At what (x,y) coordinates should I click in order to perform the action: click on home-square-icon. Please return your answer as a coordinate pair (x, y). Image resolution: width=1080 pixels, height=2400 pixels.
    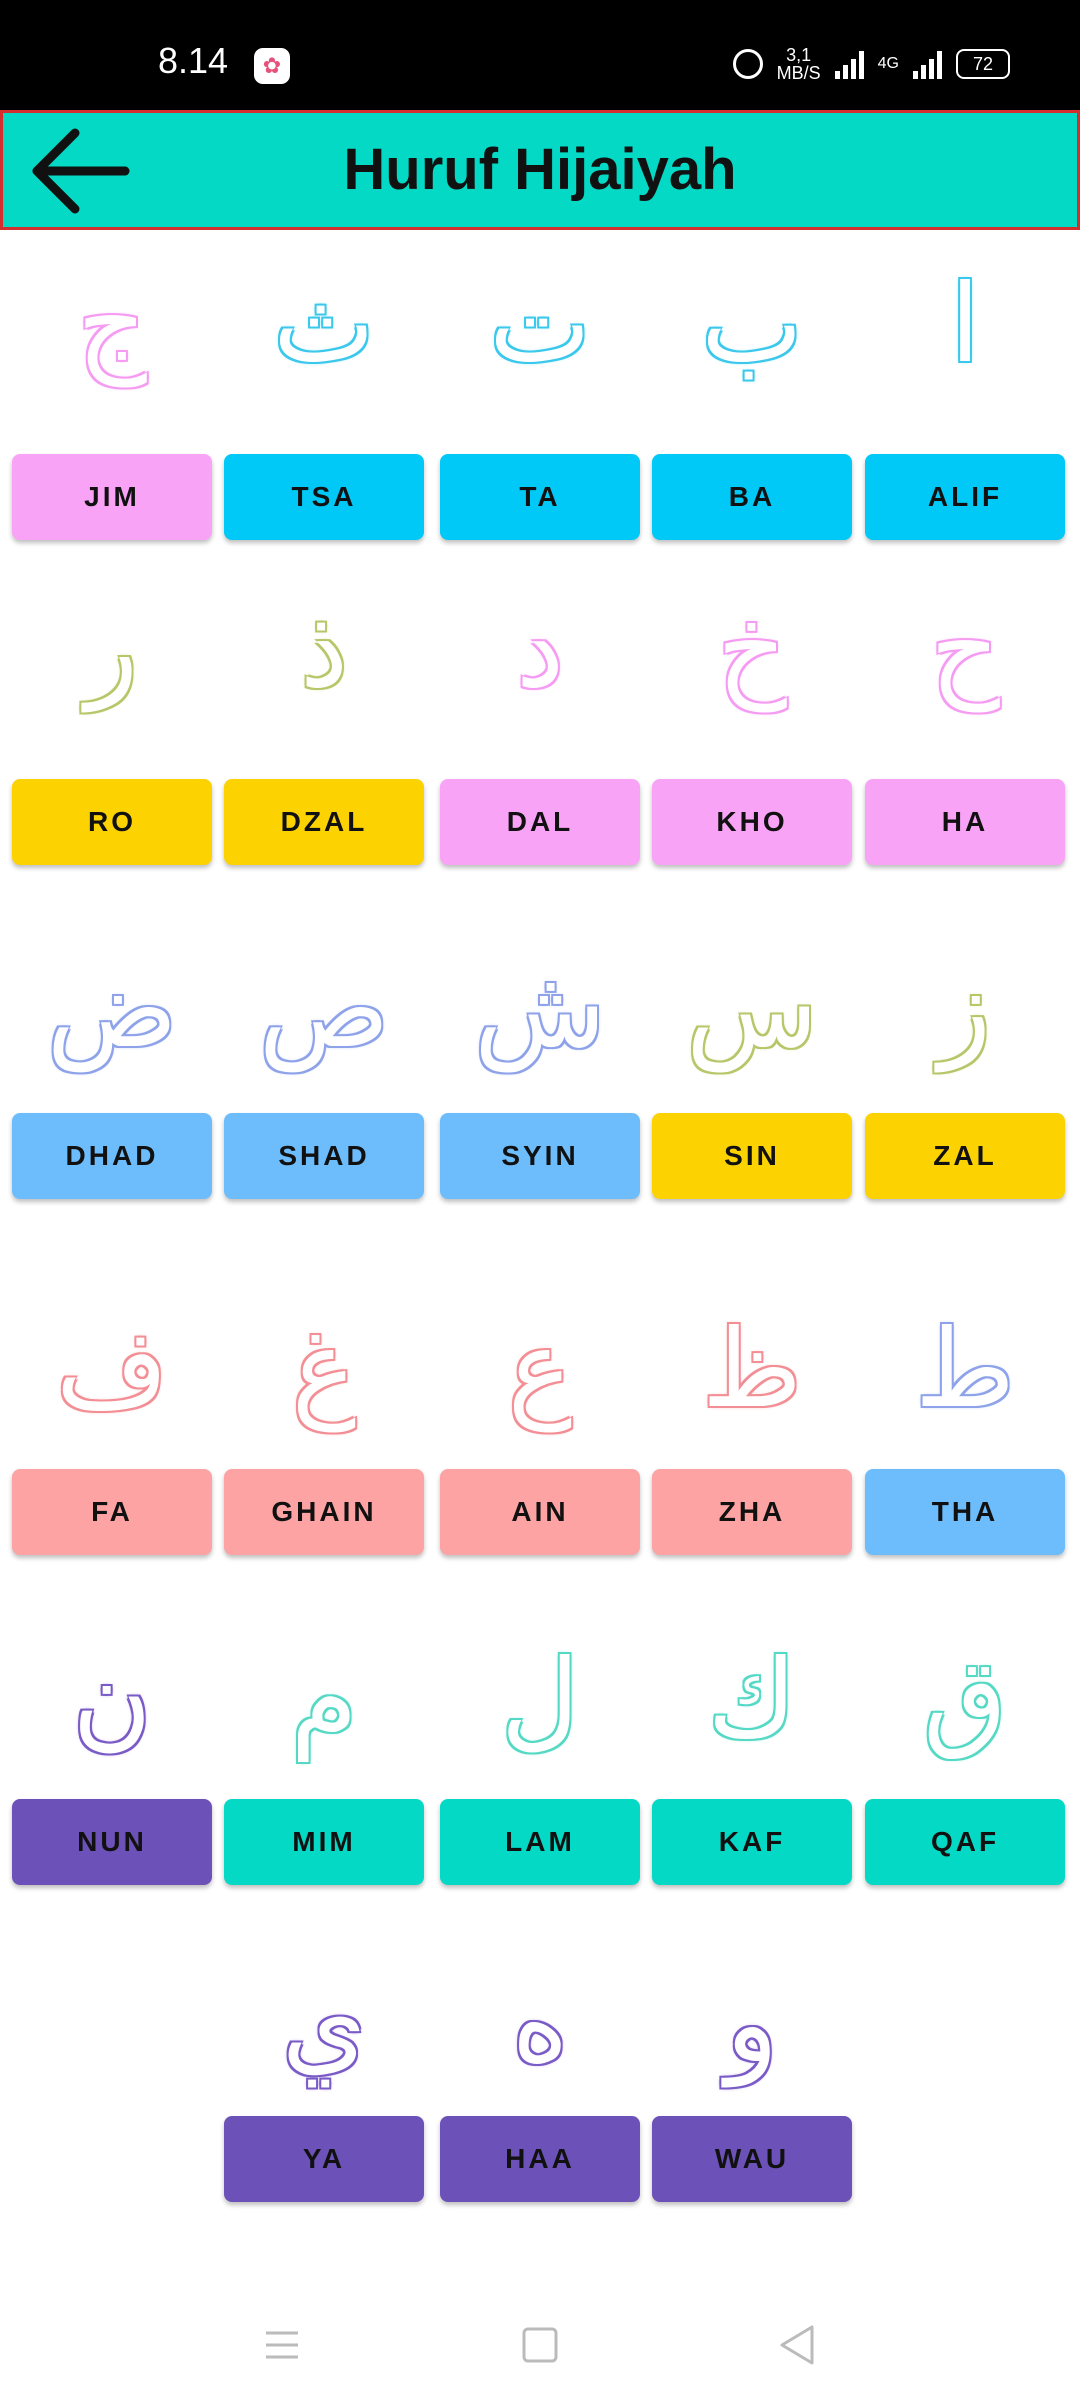
    Looking at the image, I should click on (540, 2345).